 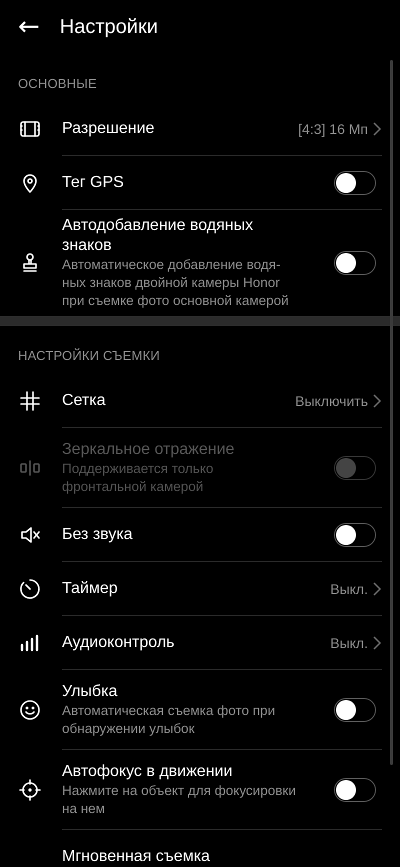 I want to click on setting-label: Зеркальное отражение, so click(x=149, y=450).